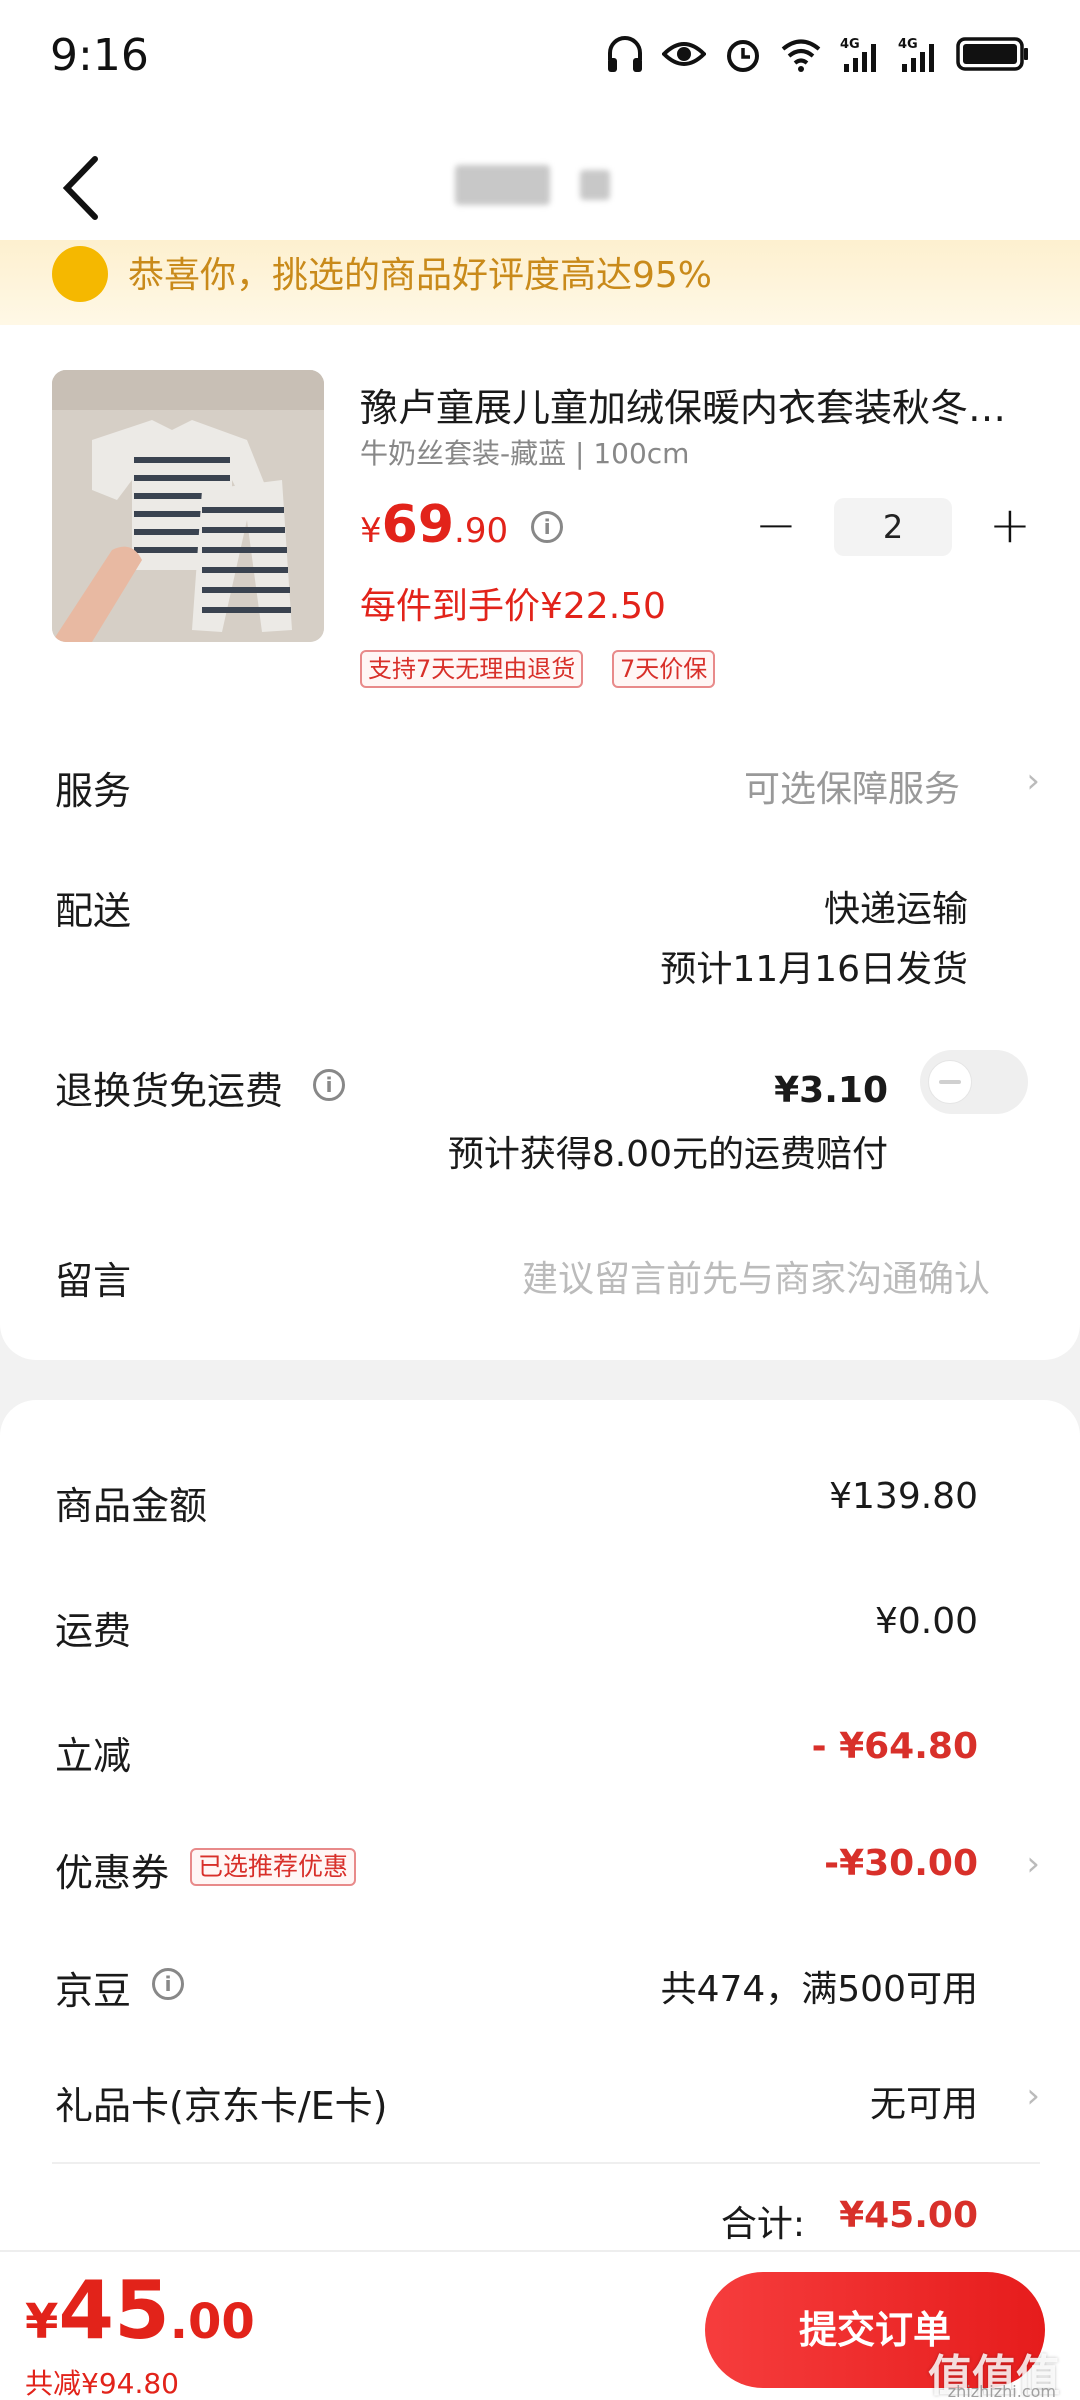 Image resolution: width=1080 pixels, height=2400 pixels. What do you see at coordinates (625, 54) in the screenshot?
I see `headphones-icon` at bounding box center [625, 54].